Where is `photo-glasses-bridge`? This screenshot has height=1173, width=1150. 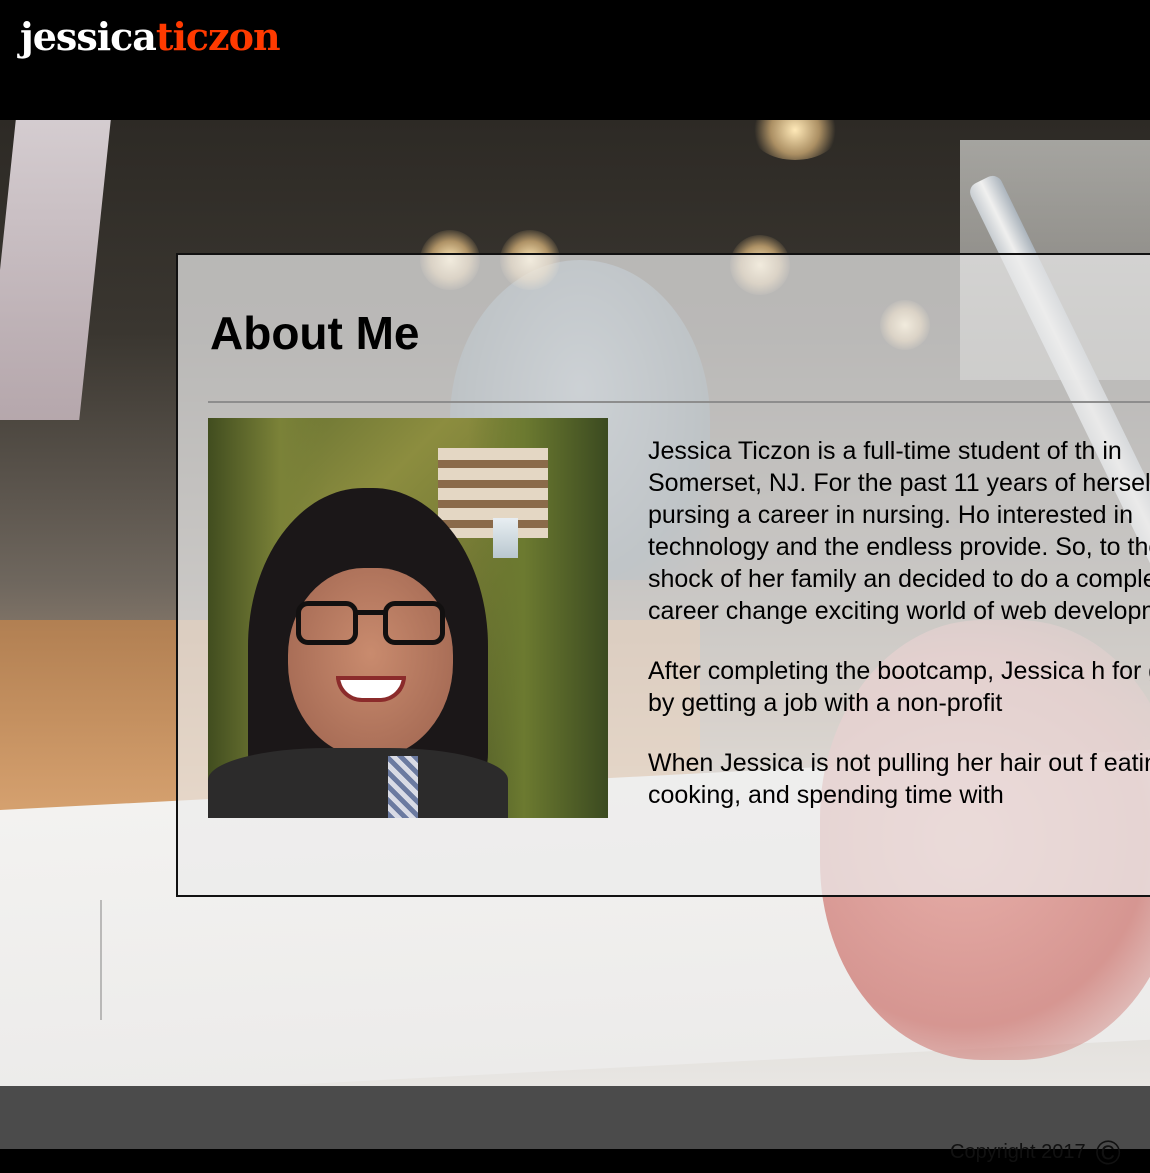 photo-glasses-bridge is located at coordinates (371, 612).